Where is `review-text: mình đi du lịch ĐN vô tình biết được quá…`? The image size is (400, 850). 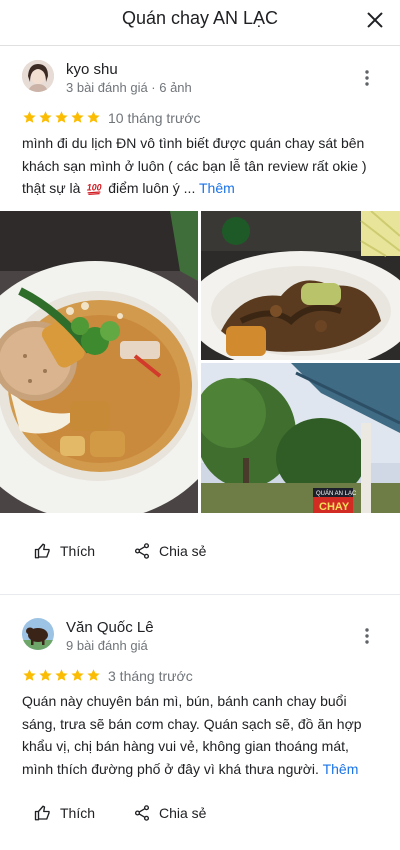
review-text: mình đi du lịch ĐN vô tình biết được quá… is located at coordinates (202, 166).